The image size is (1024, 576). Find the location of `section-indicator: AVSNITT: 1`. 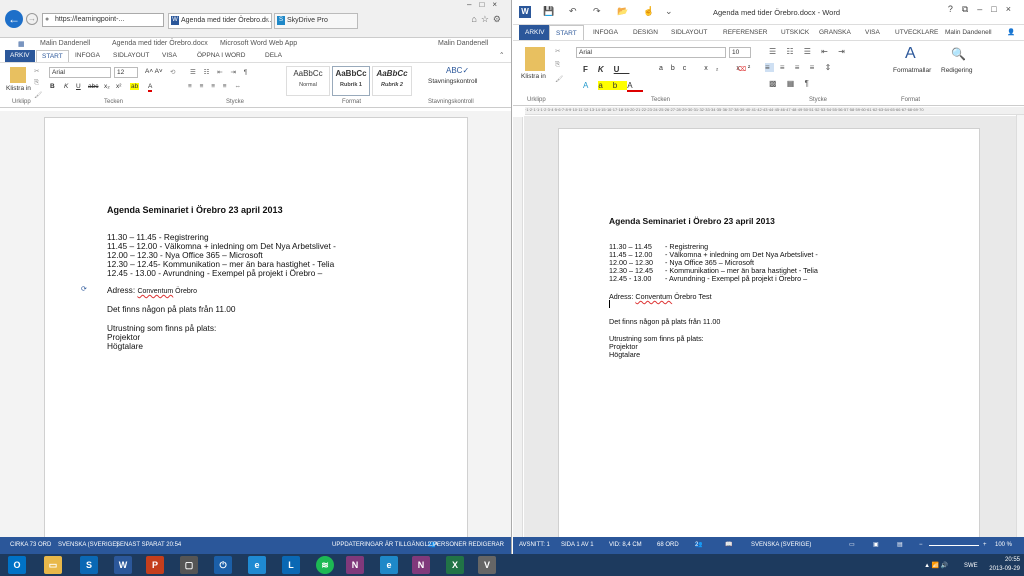

section-indicator: AVSNITT: 1 is located at coordinates (534, 545).